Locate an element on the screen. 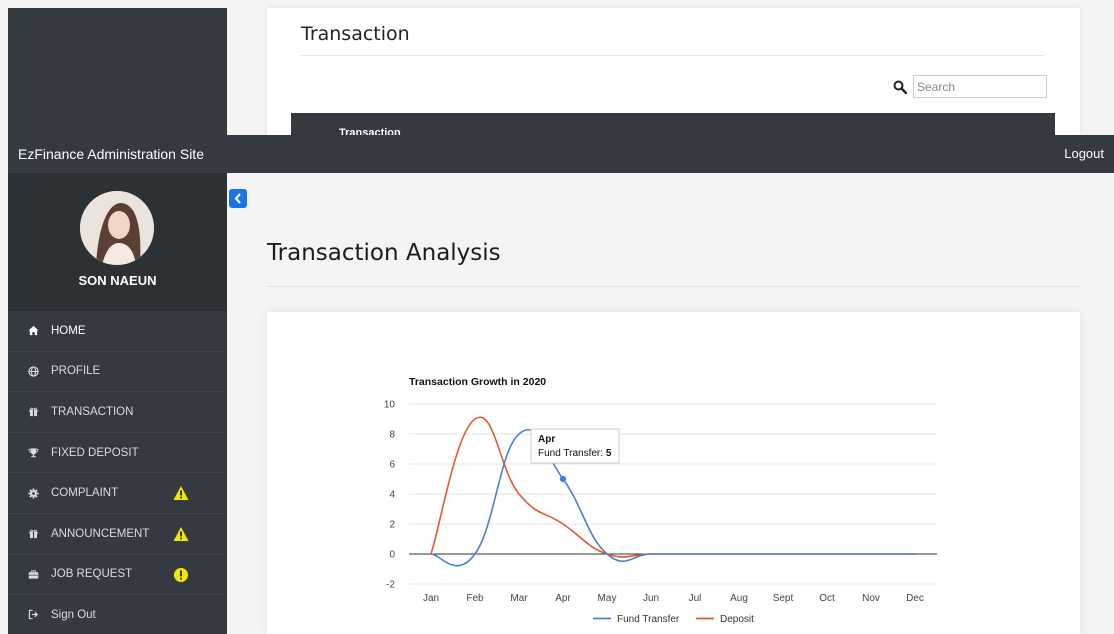 This screenshot has width=1114, height=634. y-tick-label: 10 is located at coordinates (390, 405).